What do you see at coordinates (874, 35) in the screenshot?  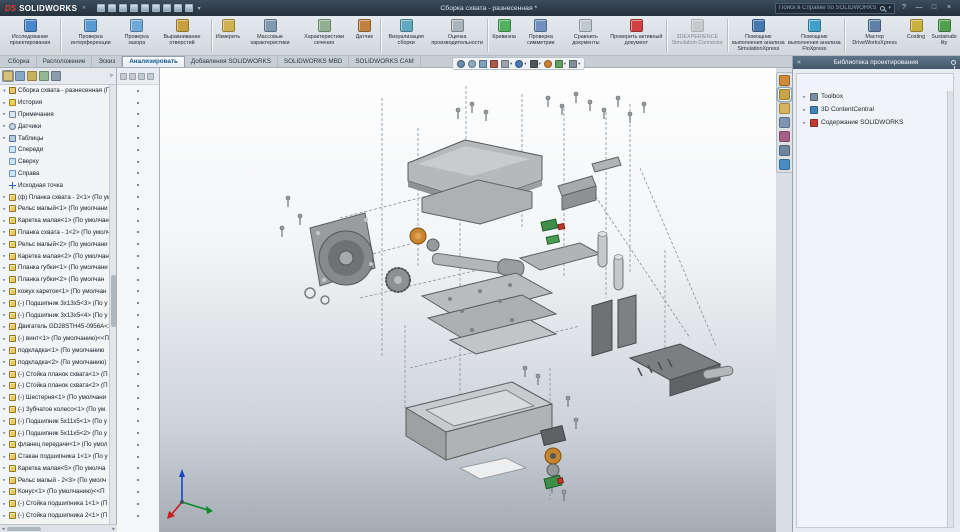 I see `ribbon-tool-17: Мастер DriveWorksXpress` at bounding box center [874, 35].